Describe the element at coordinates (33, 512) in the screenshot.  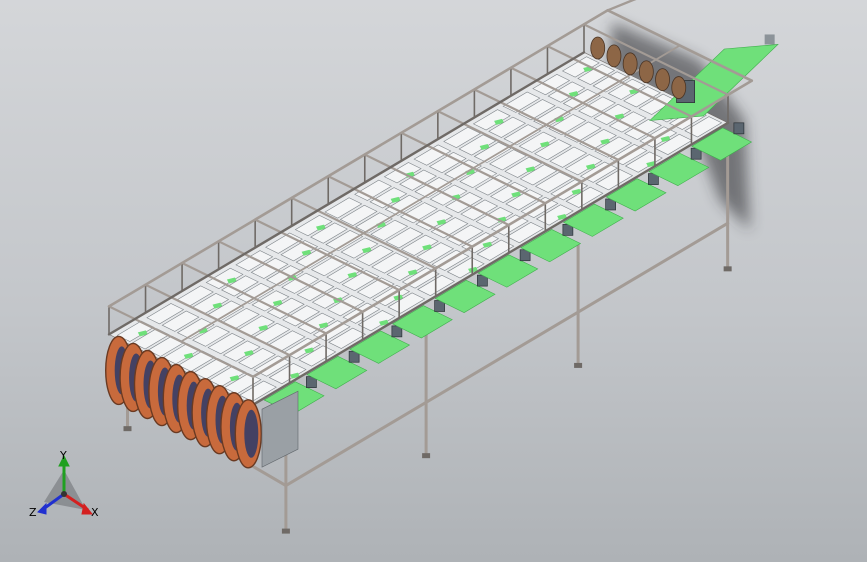
I see `axis-z-label: Z` at that location.